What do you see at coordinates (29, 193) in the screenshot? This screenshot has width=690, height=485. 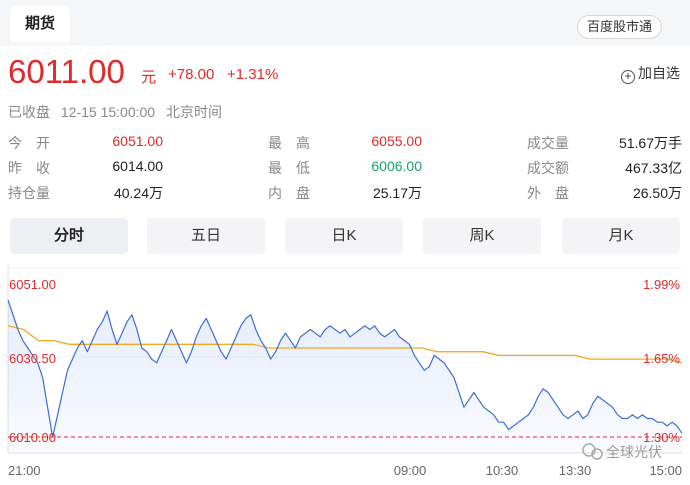 I see `open-interest-label: 持仓量` at bounding box center [29, 193].